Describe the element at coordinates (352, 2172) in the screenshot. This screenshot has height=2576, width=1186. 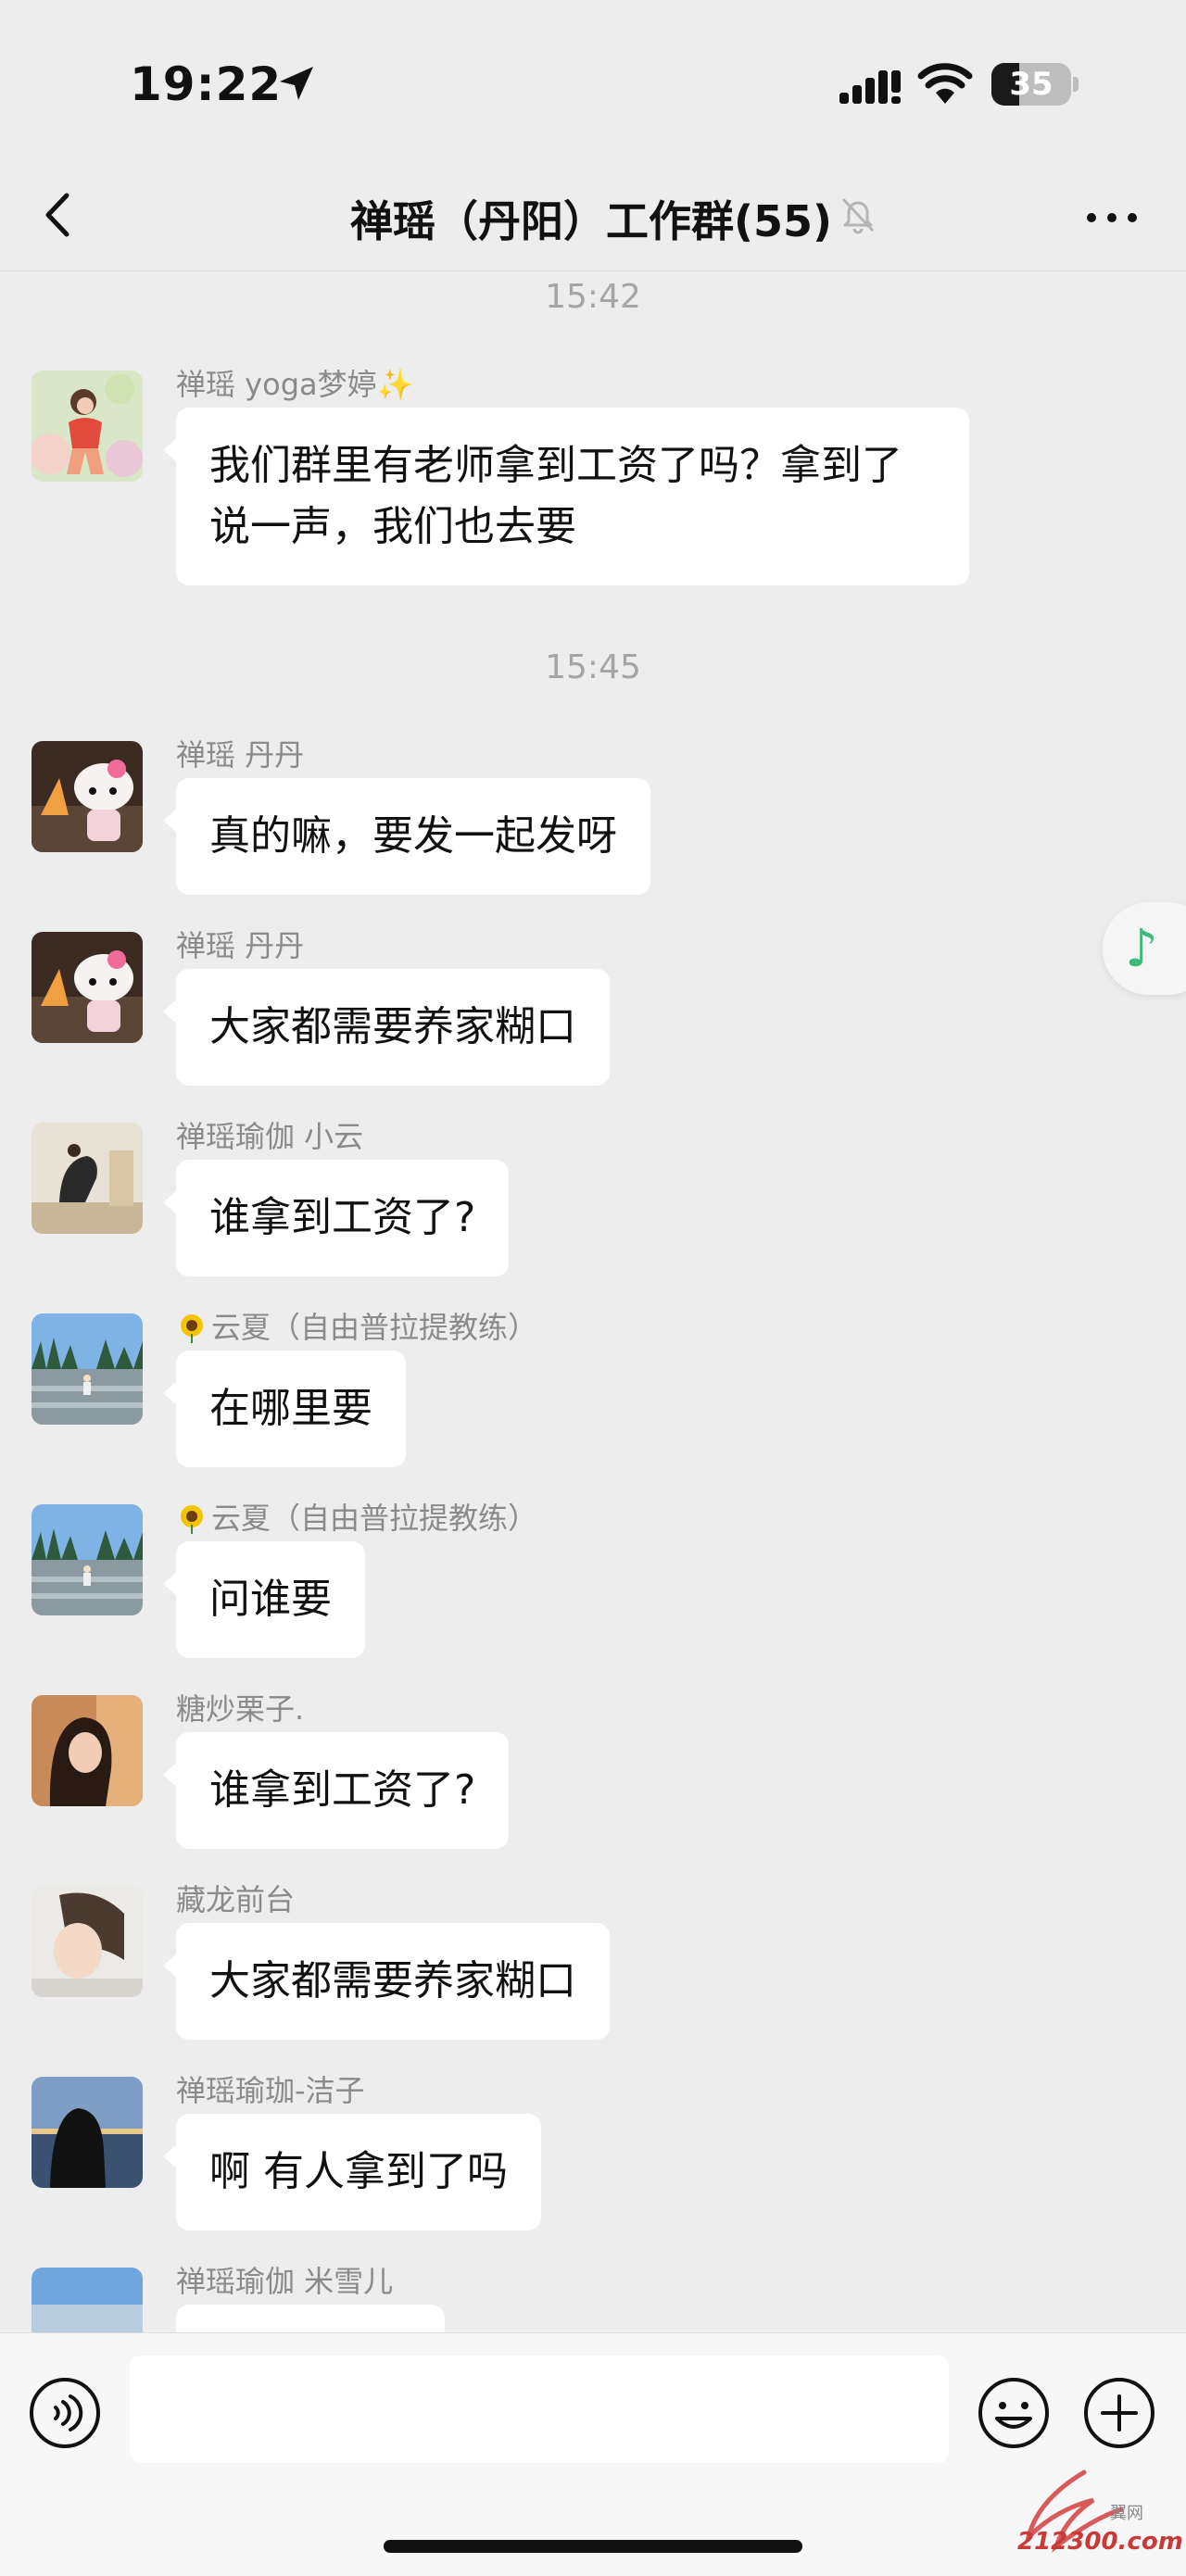
I see `message-bubble: 啊 有人拿到了吗` at that location.